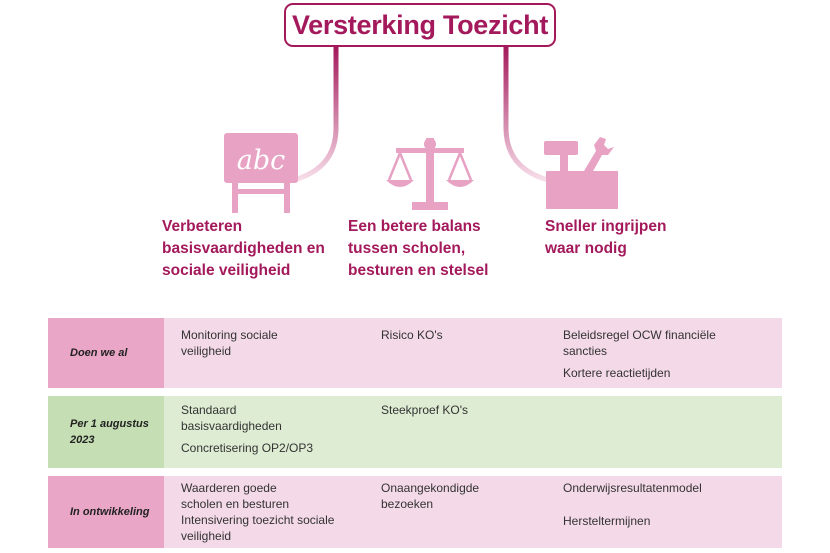 This screenshot has height=553, width=830. Describe the element at coordinates (581, 173) in the screenshot. I see `toolbox-icon` at that location.